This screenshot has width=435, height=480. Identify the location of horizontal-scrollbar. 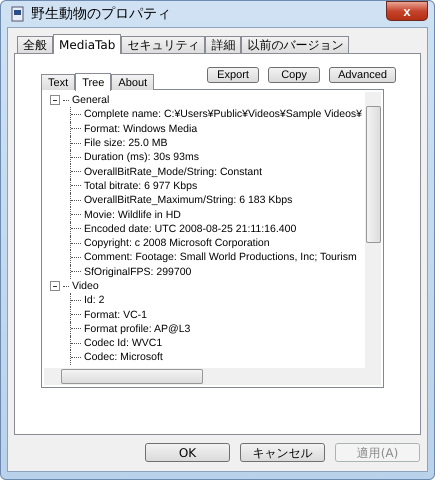
(204, 376).